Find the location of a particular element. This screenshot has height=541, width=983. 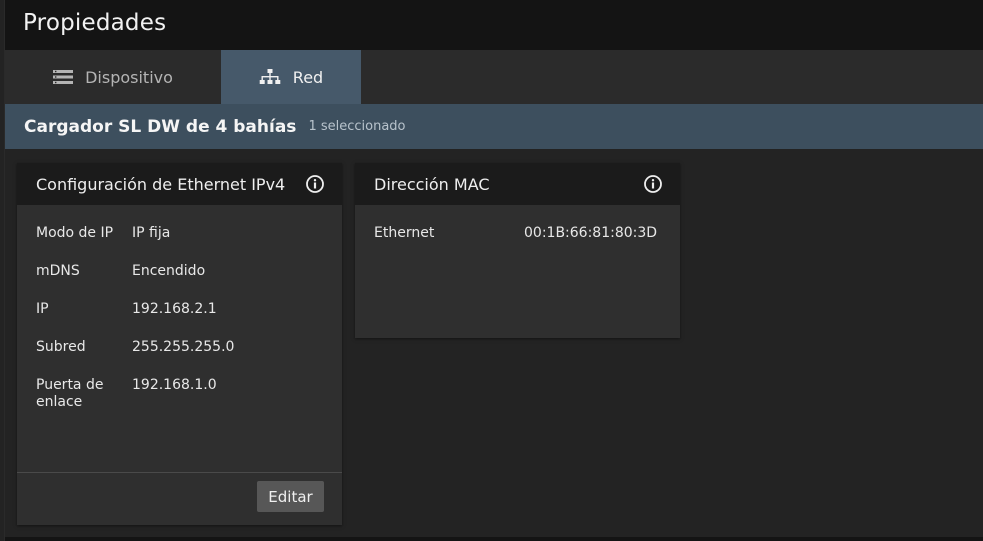

row-value: 00:1B:66:81:80:3D is located at coordinates (591, 233).